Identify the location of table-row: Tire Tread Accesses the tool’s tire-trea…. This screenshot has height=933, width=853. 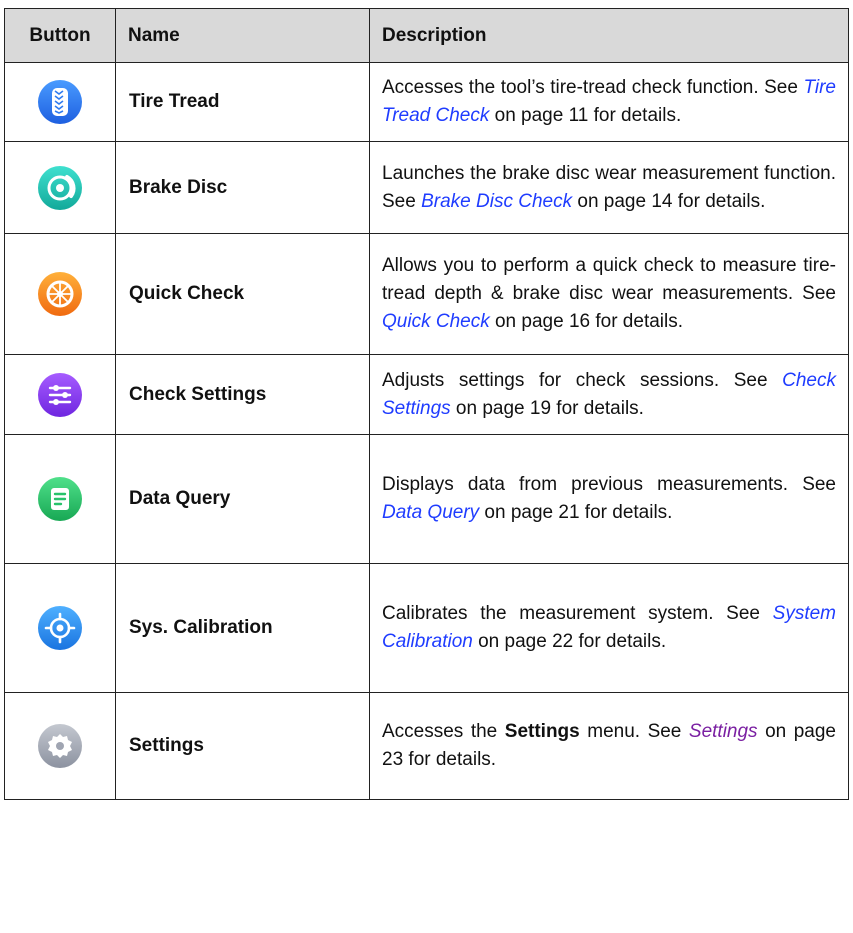
(426, 102).